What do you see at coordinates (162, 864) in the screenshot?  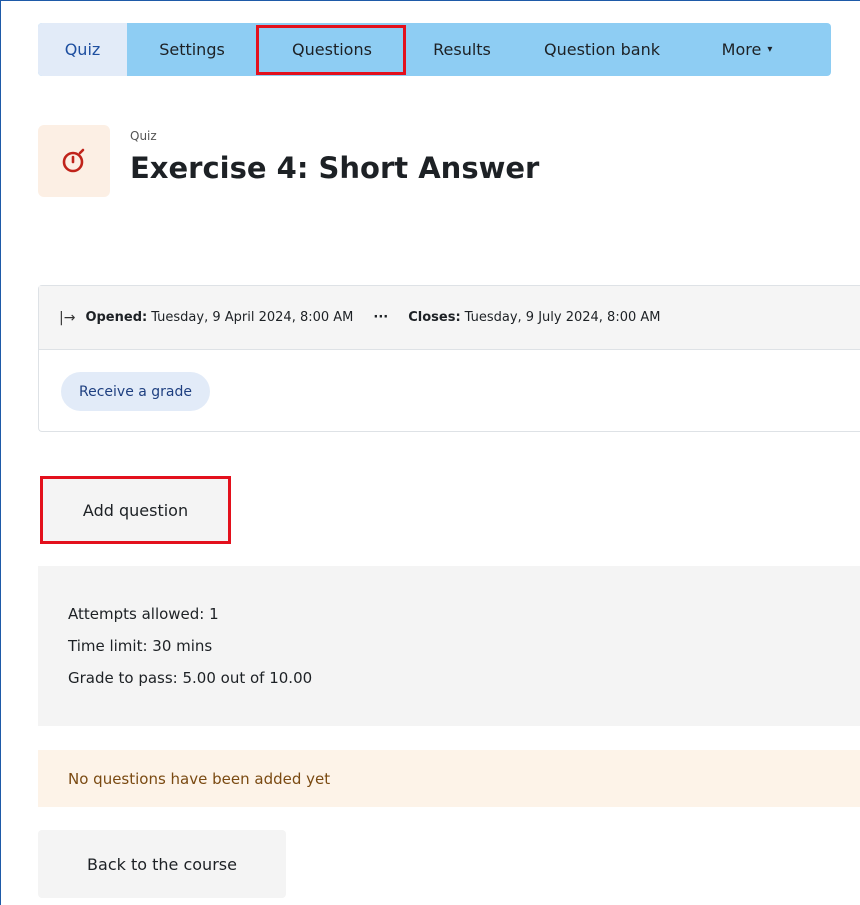 I see `back-to-course-button: Back to the course` at bounding box center [162, 864].